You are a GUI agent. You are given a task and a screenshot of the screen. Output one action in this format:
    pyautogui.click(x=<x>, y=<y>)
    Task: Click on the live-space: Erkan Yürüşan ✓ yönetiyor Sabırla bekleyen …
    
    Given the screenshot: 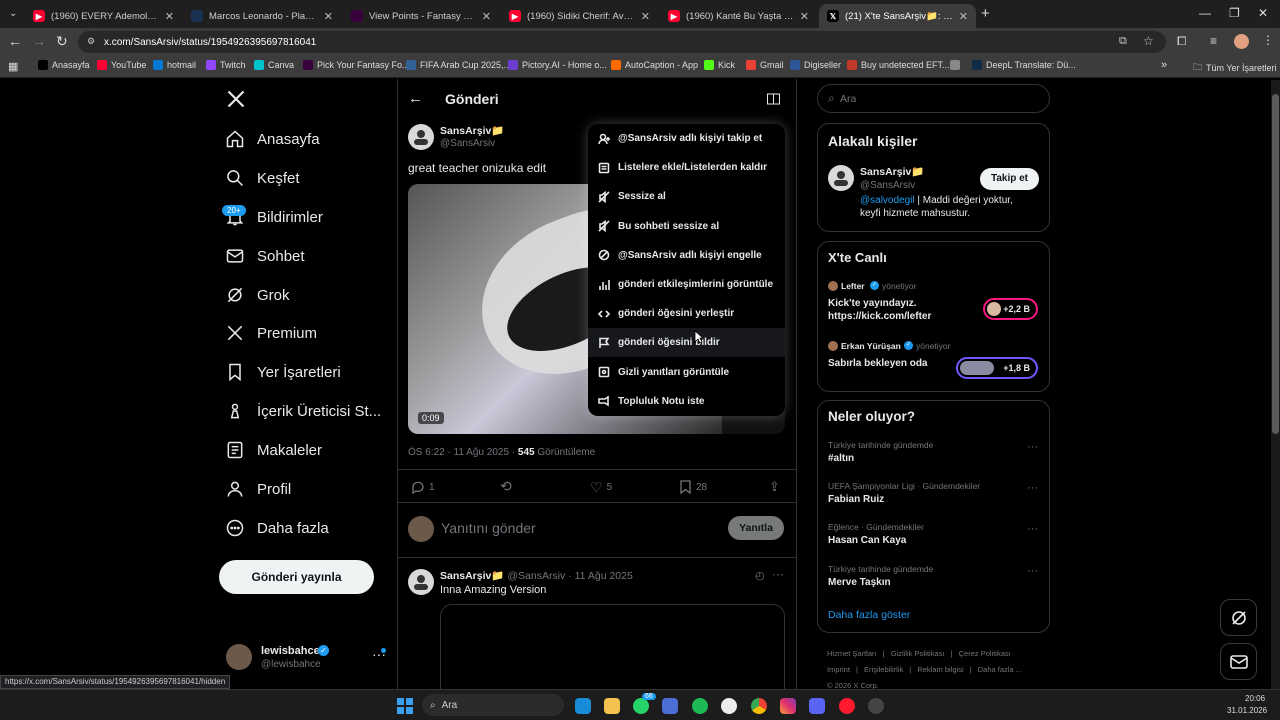 What is the action you would take?
    pyautogui.click(x=934, y=362)
    